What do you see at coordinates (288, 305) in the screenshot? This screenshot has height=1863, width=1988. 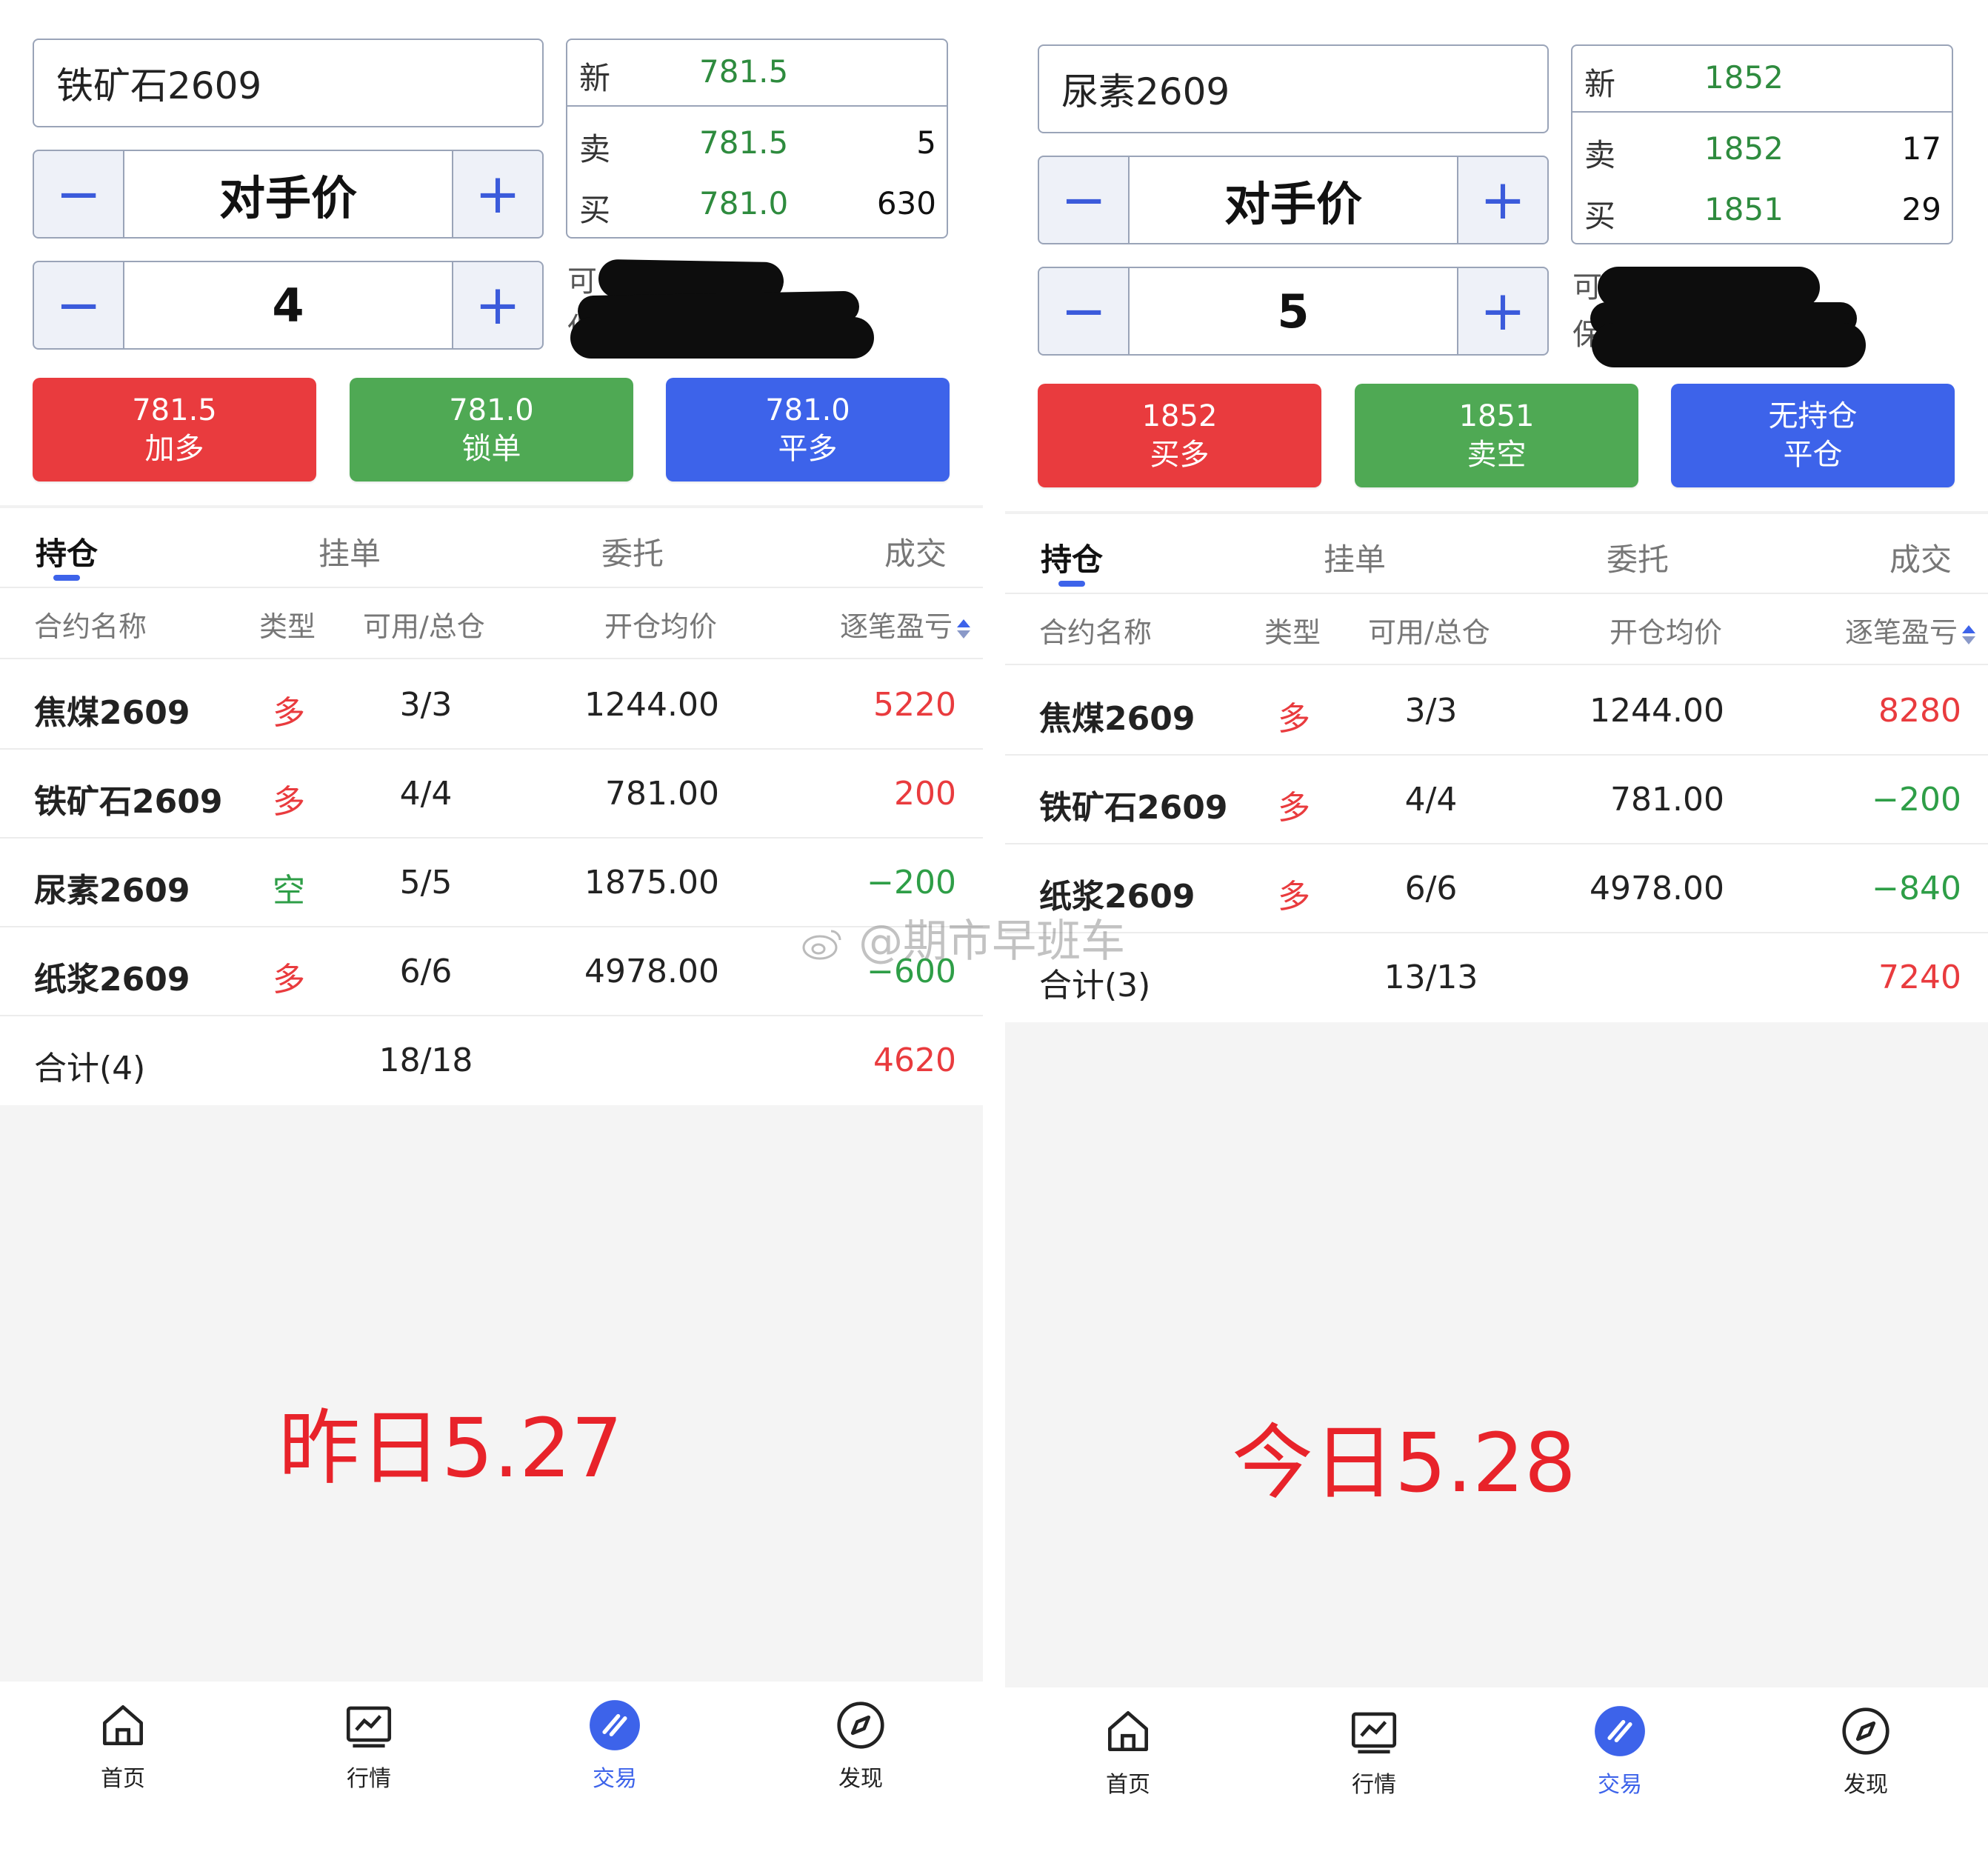 I see `quantity-value: 4` at bounding box center [288, 305].